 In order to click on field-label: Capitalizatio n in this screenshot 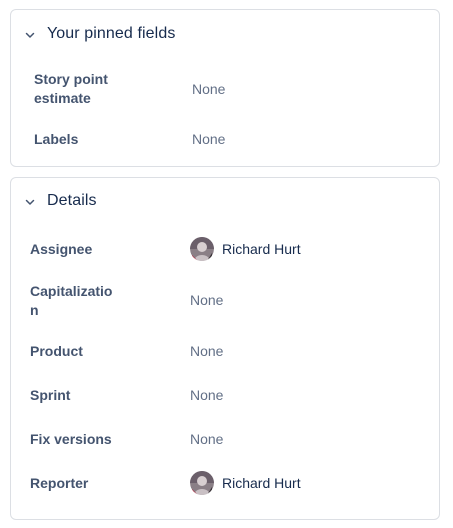, I will do `click(71, 300)`.